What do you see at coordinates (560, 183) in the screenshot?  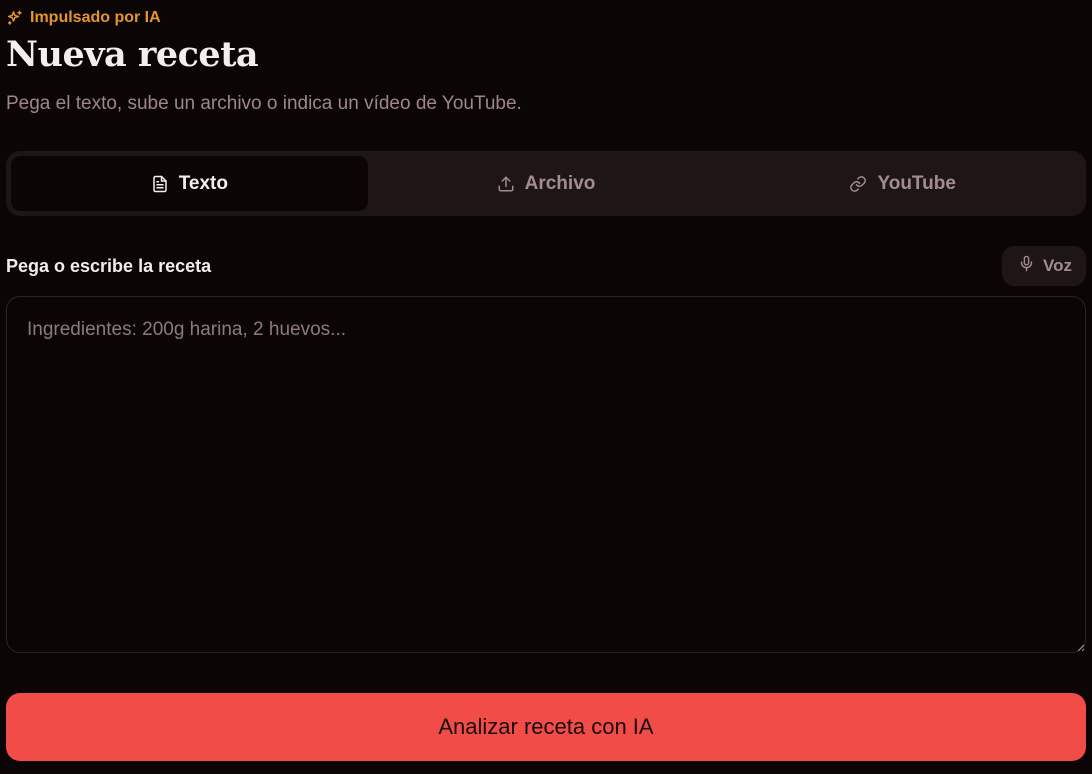 I see `tab-label: Archivo` at bounding box center [560, 183].